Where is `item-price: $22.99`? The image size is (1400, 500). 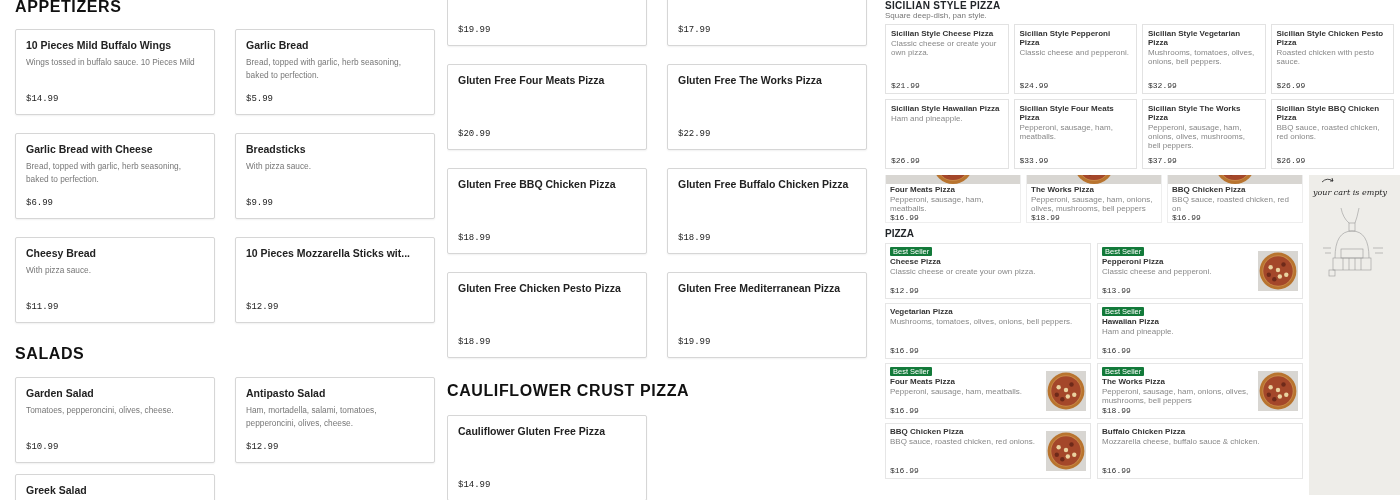 item-price: $22.99 is located at coordinates (695, 134).